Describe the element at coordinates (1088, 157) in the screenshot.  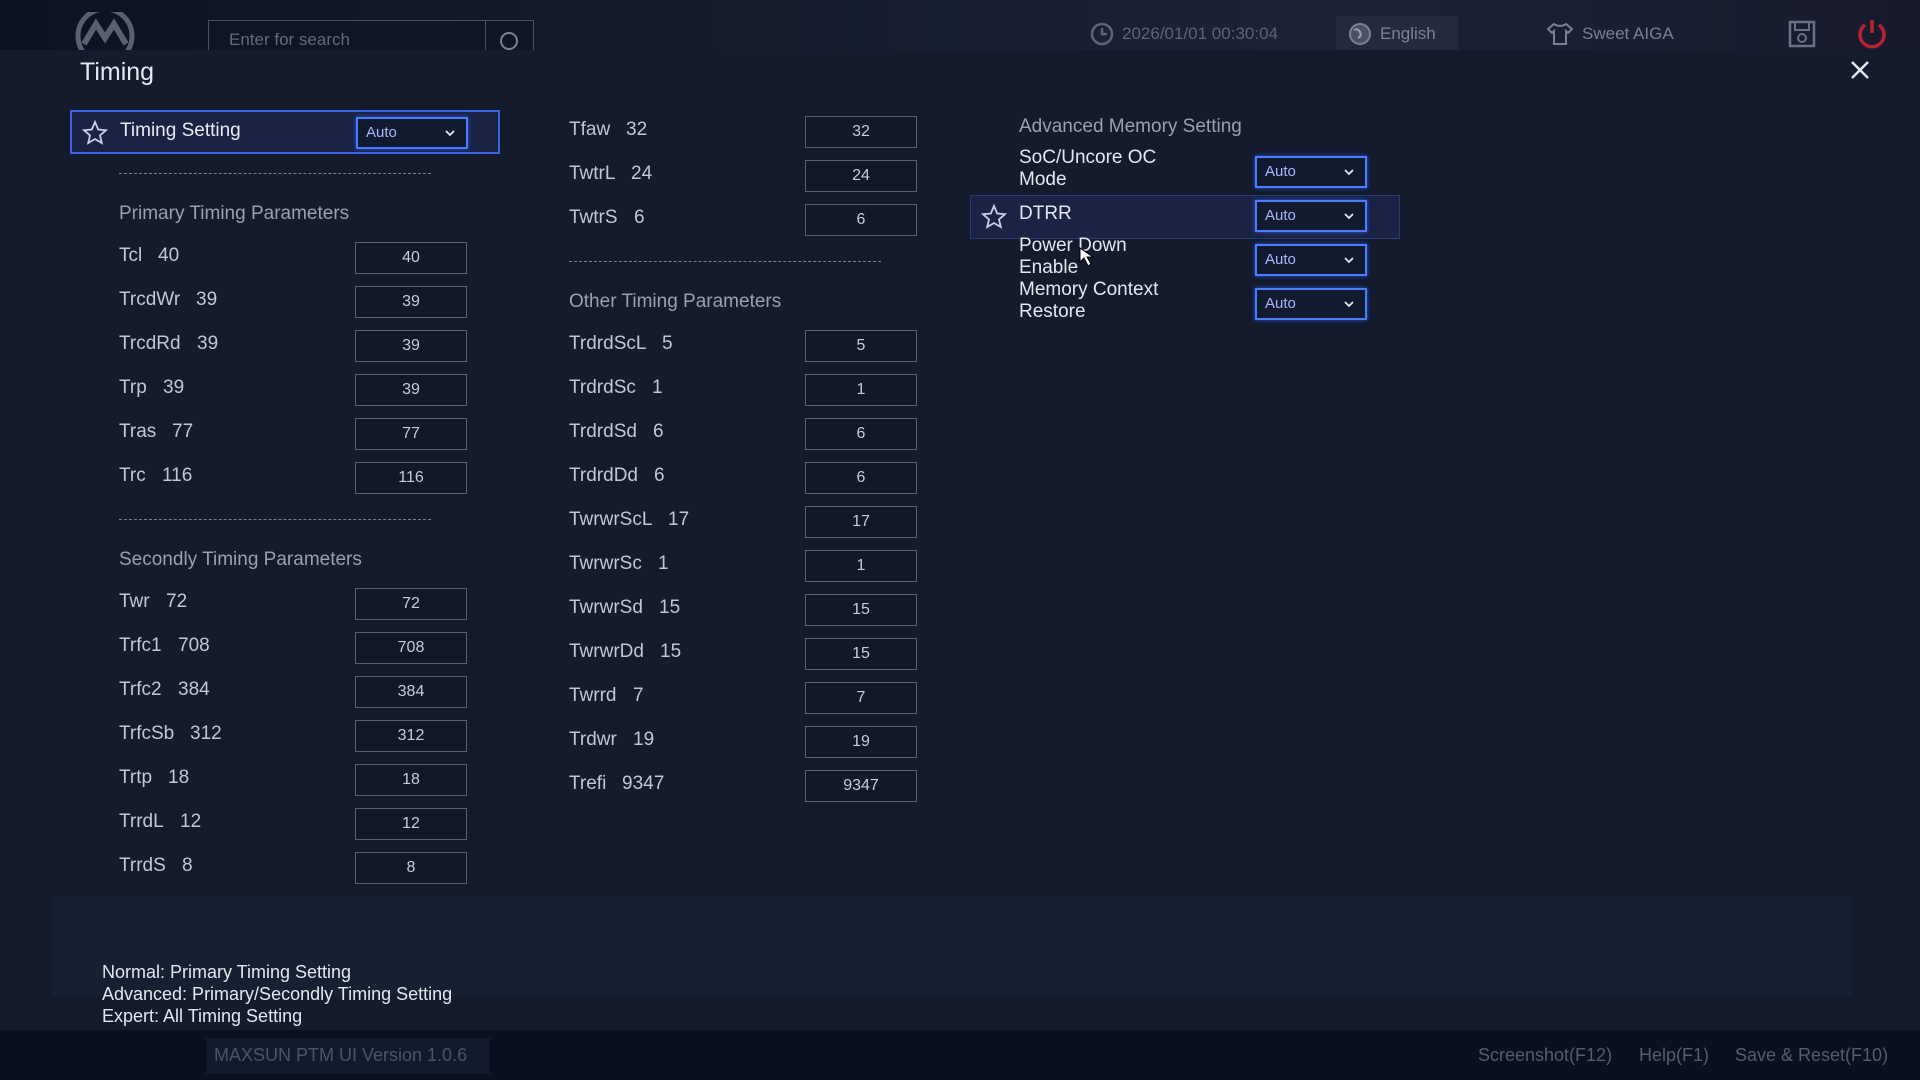
I see `advanced-label-line1: SoC/Uncore OC` at that location.